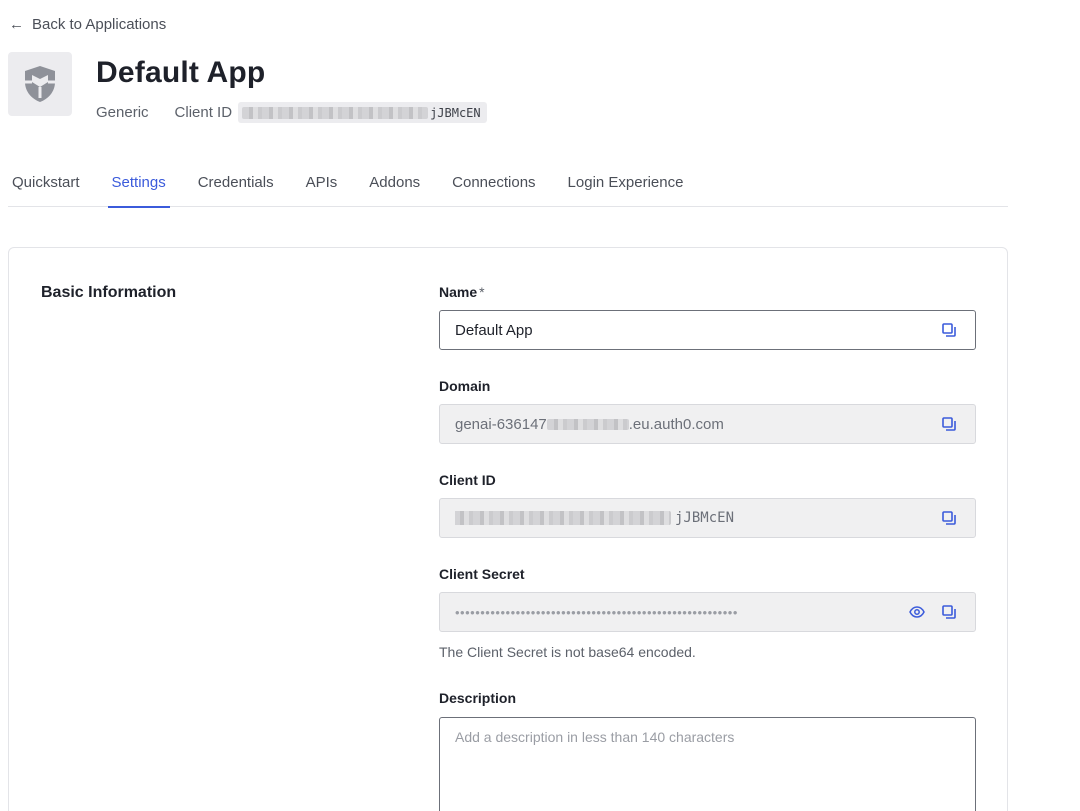 The image size is (1080, 811). Describe the element at coordinates (705, 518) in the screenshot. I see `client-id-value-suffix: jJBMcEN` at that location.